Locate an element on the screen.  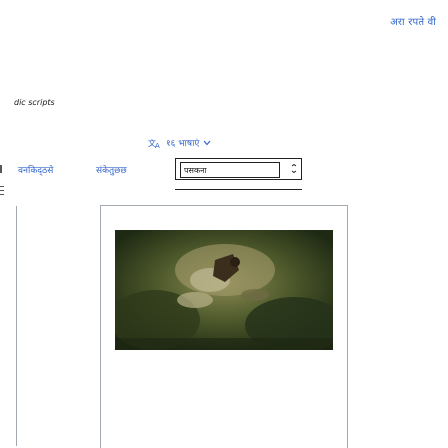
svg-text: A is located at coordinates (157, 145).